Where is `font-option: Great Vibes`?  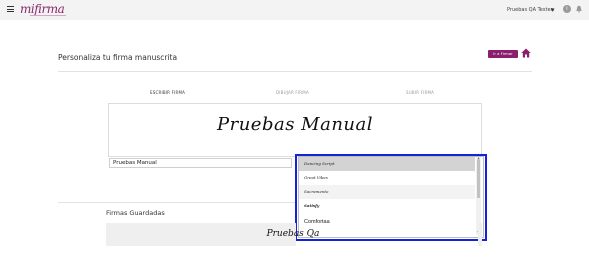 font-option: Great Vibes is located at coordinates (387, 178).